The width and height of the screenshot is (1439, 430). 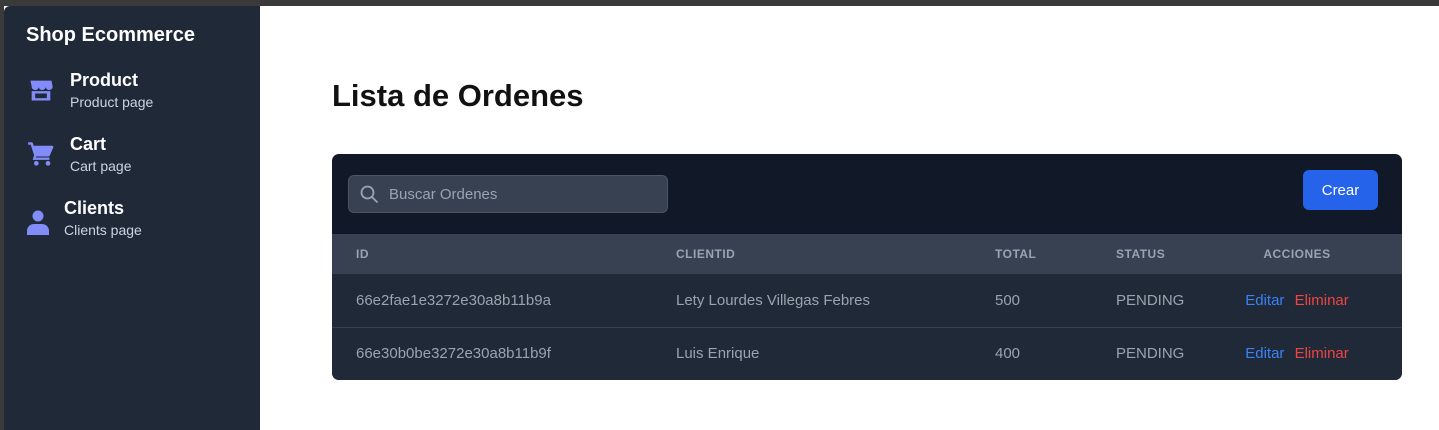 I want to click on cell-total: 500, so click(x=1008, y=300).